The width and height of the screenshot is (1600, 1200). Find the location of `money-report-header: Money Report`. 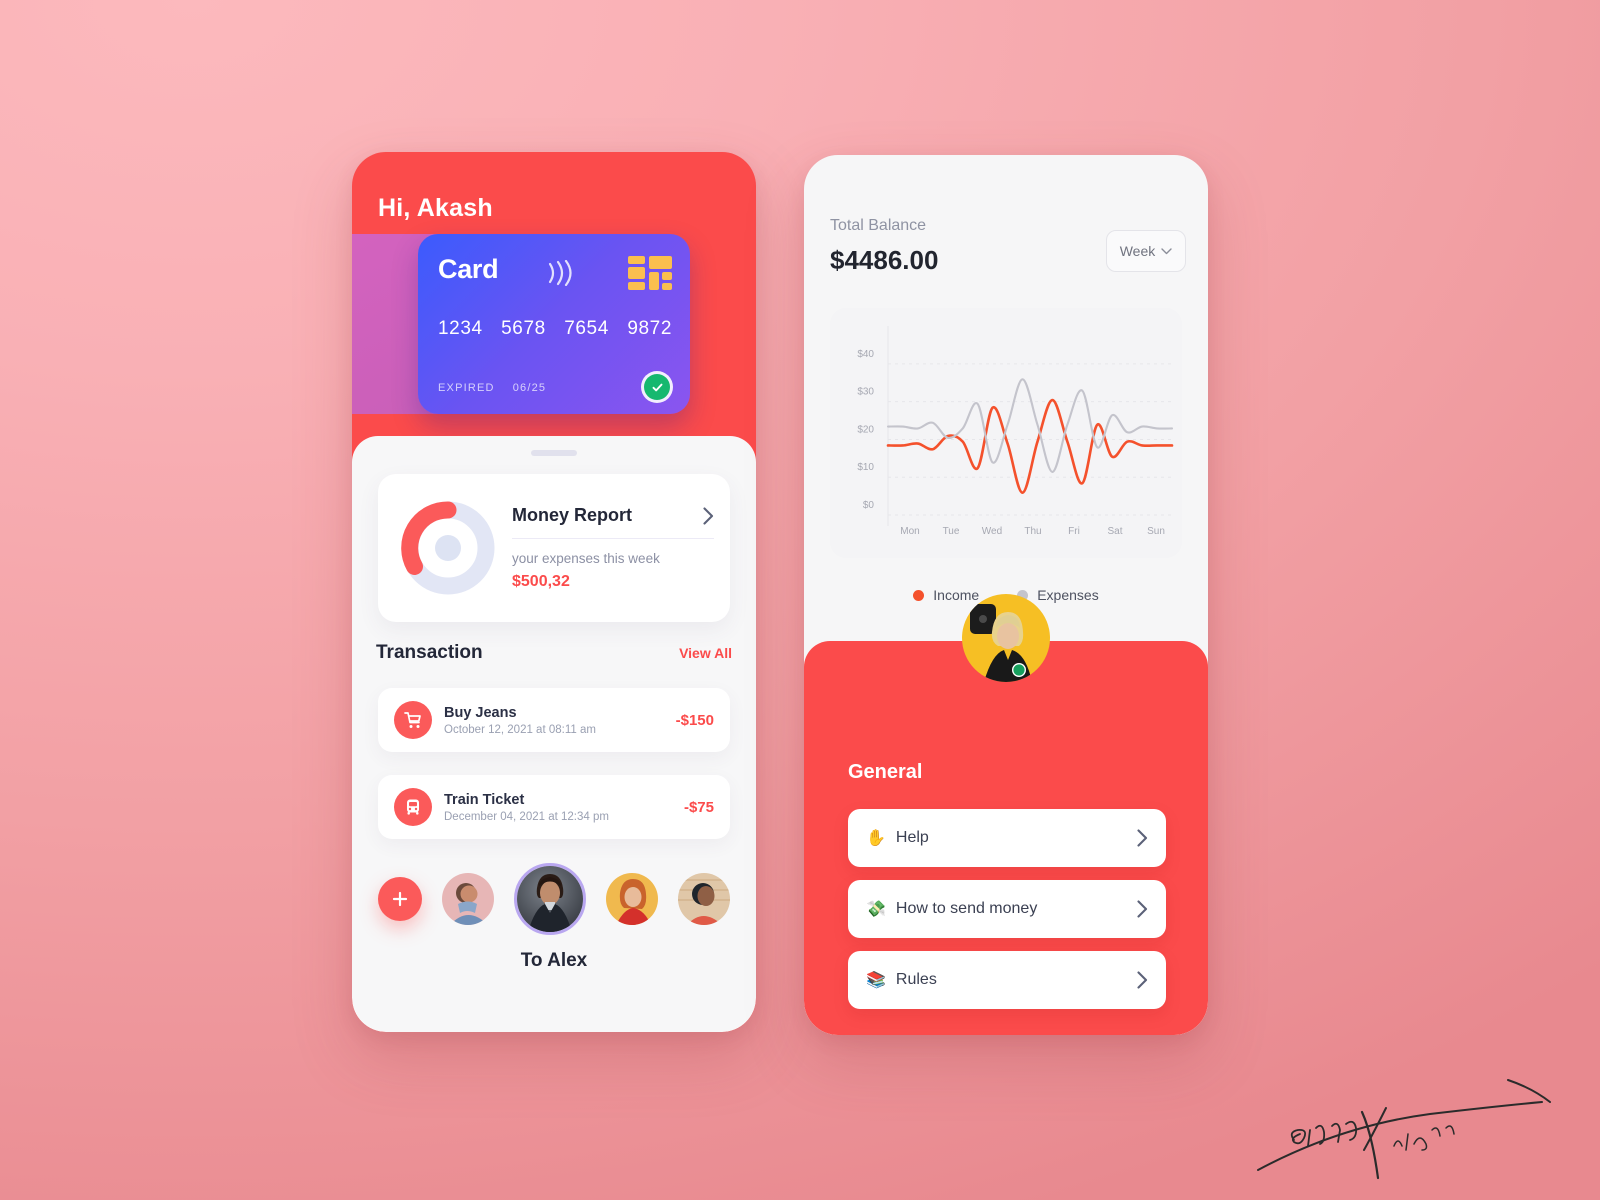

money-report-header: Money Report is located at coordinates (613, 522).